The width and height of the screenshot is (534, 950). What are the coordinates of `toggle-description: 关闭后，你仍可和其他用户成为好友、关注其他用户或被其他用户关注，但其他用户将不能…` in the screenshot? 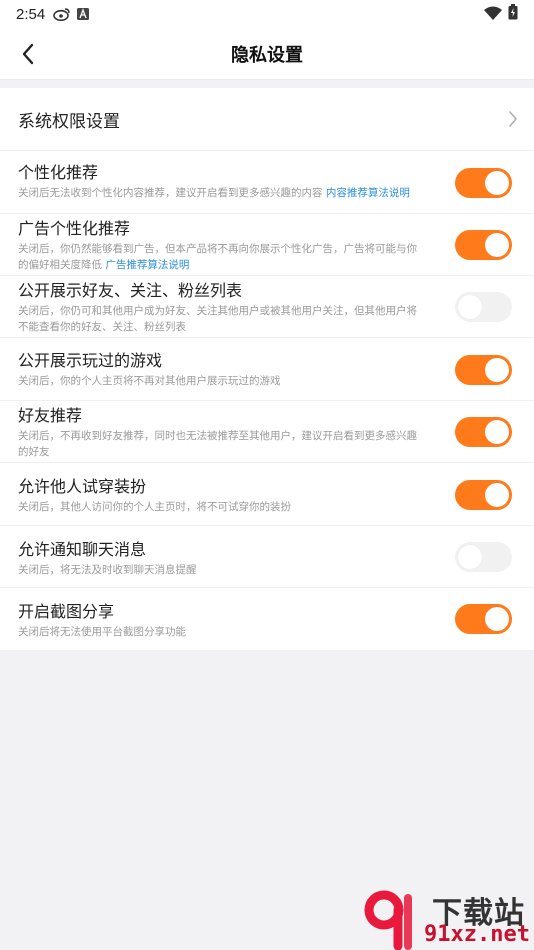 It's located at (217, 319).